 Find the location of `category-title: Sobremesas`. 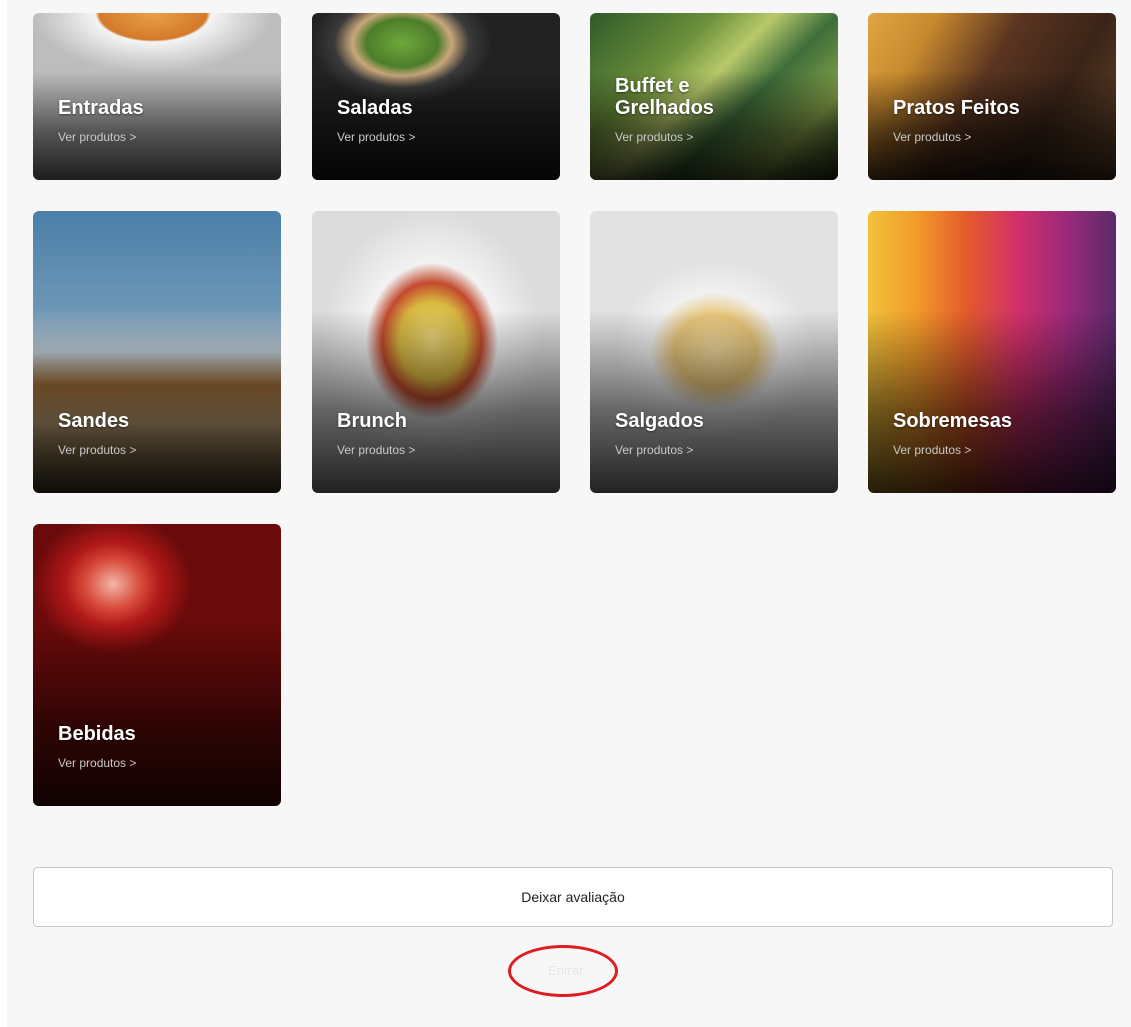

category-title: Sobremesas is located at coordinates (952, 421).